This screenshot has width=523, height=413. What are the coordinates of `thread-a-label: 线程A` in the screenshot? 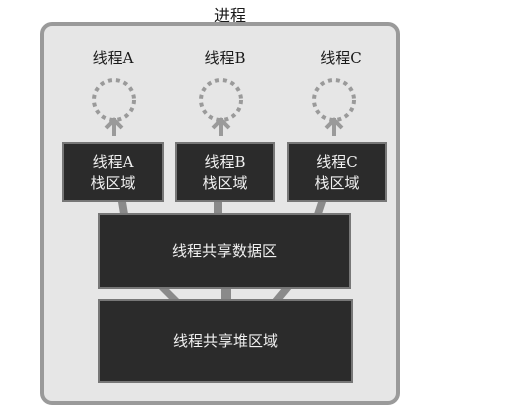 It's located at (113, 58).